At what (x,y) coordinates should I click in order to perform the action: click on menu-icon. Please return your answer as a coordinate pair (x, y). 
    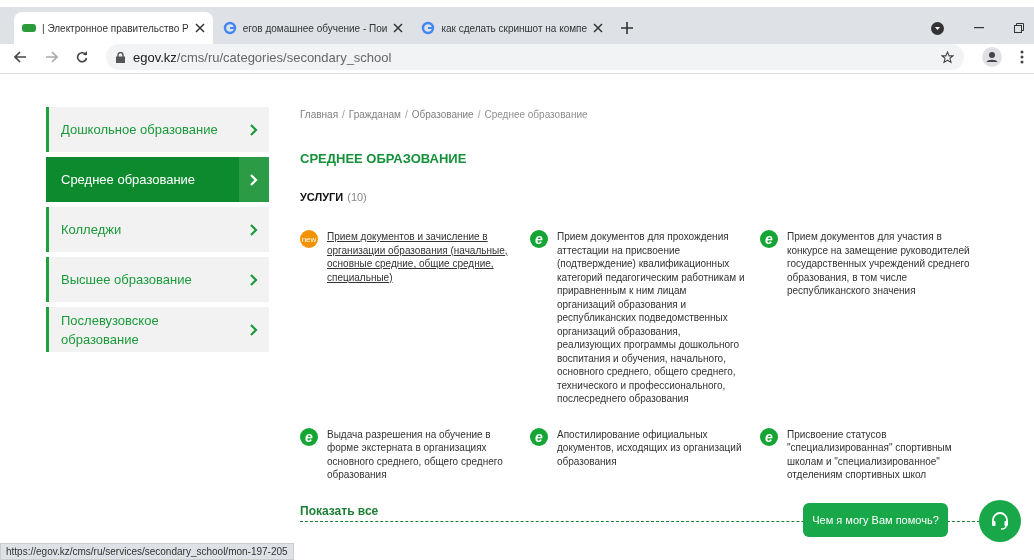
    Looking at the image, I should click on (1022, 57).